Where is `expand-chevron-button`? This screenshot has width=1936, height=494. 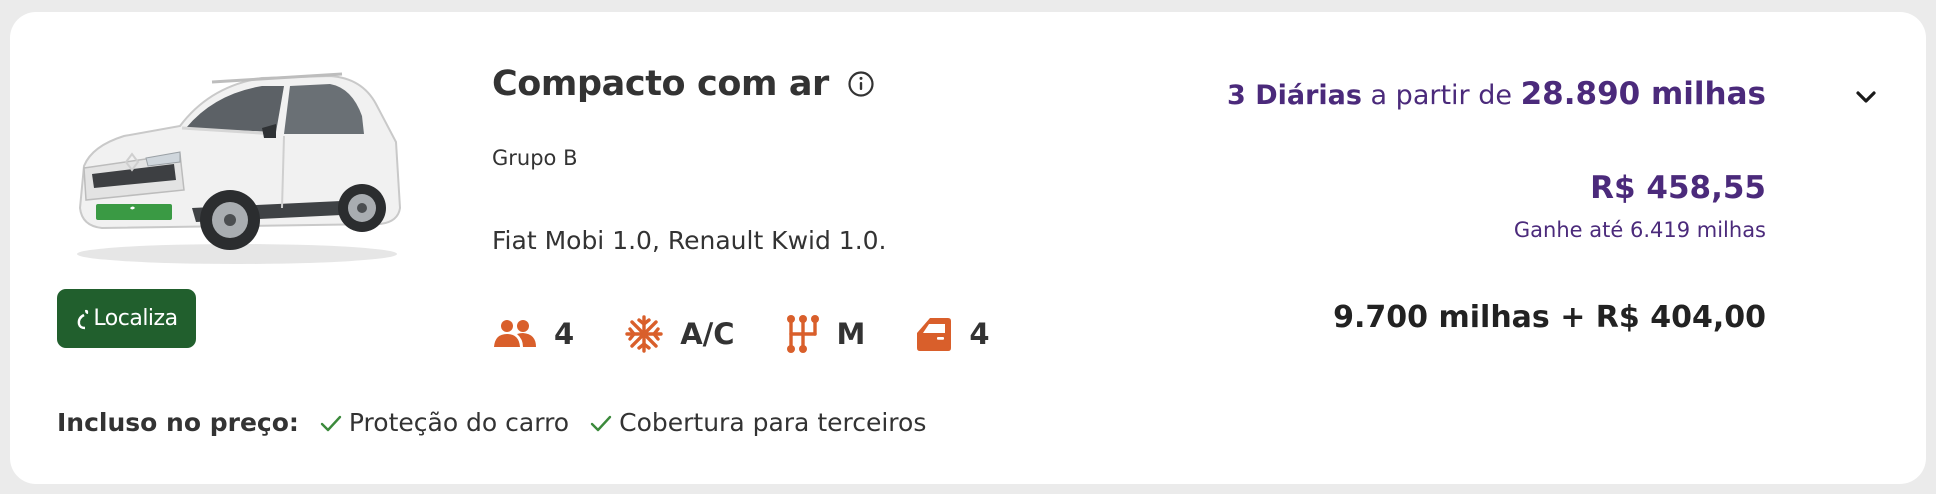
expand-chevron-button is located at coordinates (1866, 97).